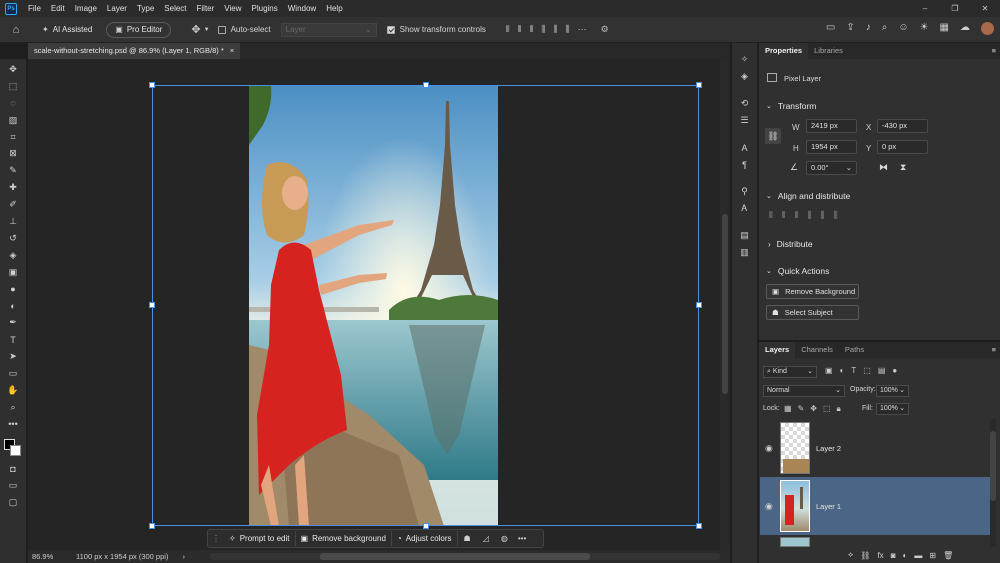 This screenshot has width=1000, height=563. Describe the element at coordinates (892, 391) in the screenshot. I see `opacity-field: 100% ⌄` at that location.